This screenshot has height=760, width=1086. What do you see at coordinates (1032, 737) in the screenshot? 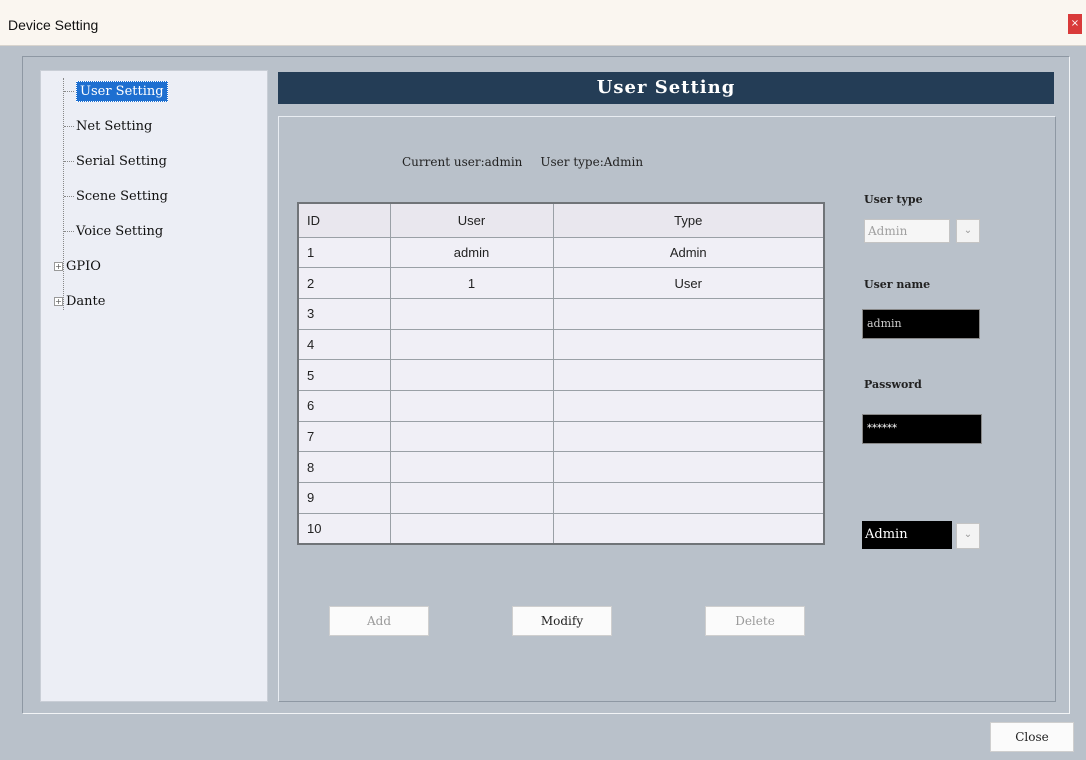
I see `close-button: Close` at bounding box center [1032, 737].